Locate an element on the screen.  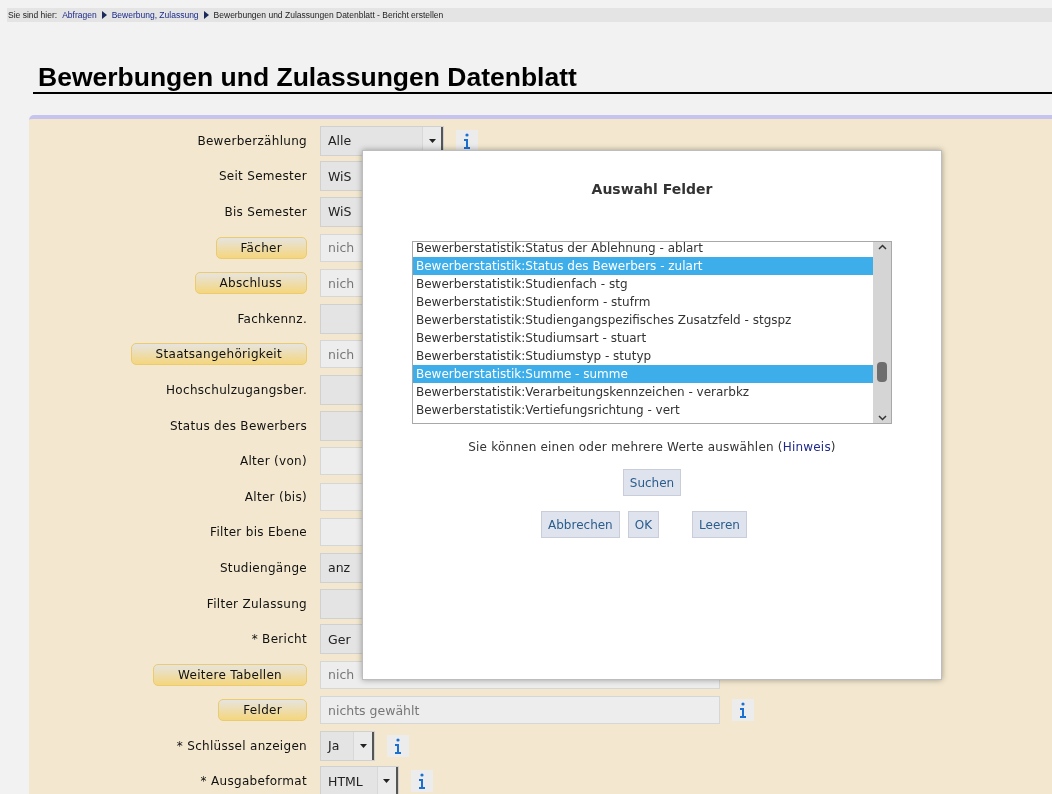
scrollbar is located at coordinates (882, 332).